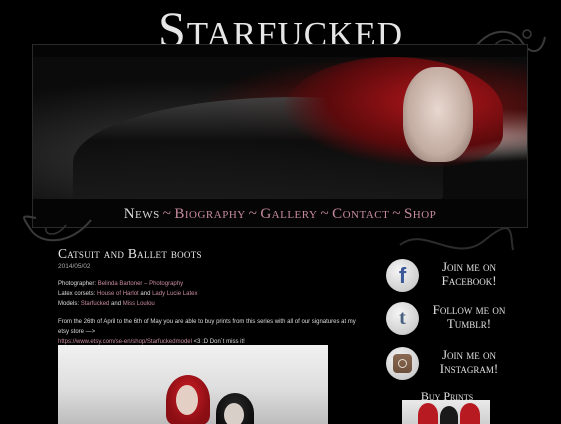 The width and height of the screenshot is (561, 424). What do you see at coordinates (446, 412) in the screenshot?
I see `buy-prints-thumbnail` at bounding box center [446, 412].